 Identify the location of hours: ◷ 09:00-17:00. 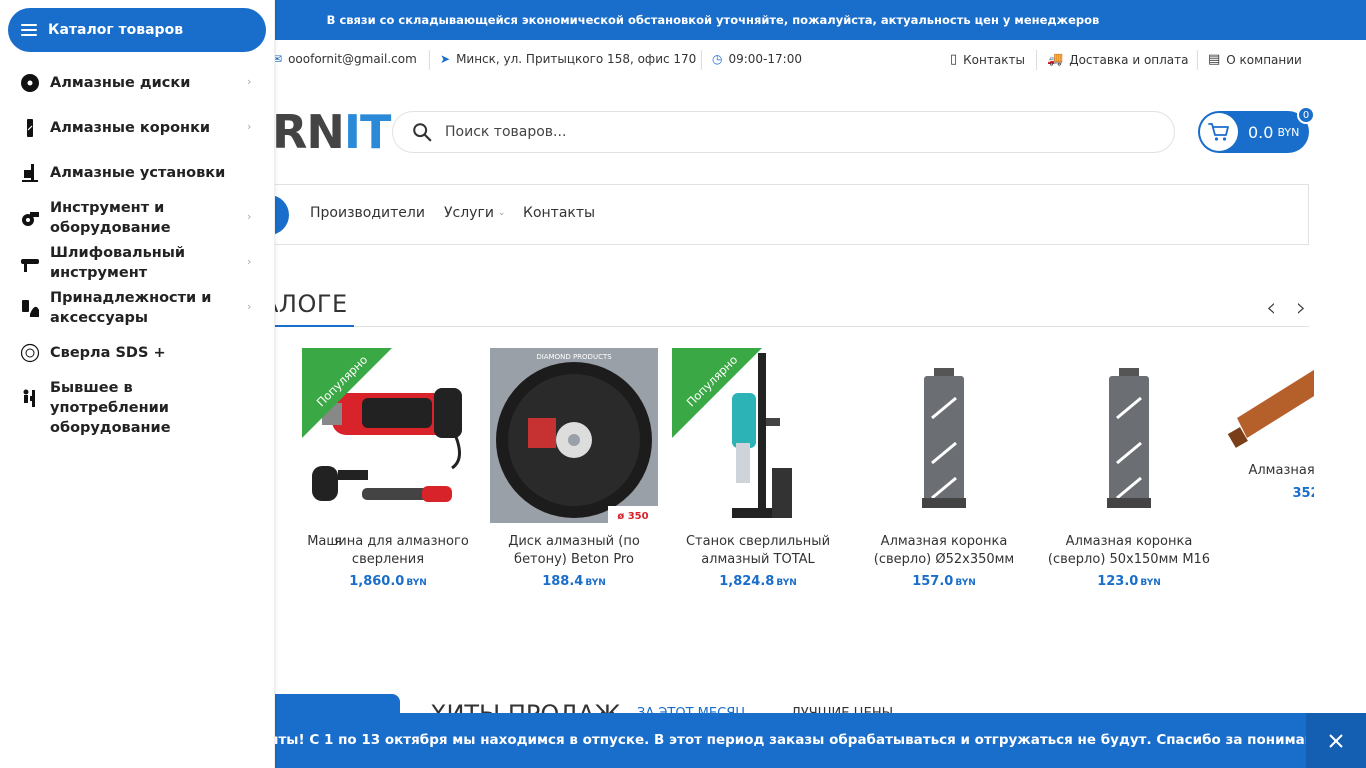
(757, 59).